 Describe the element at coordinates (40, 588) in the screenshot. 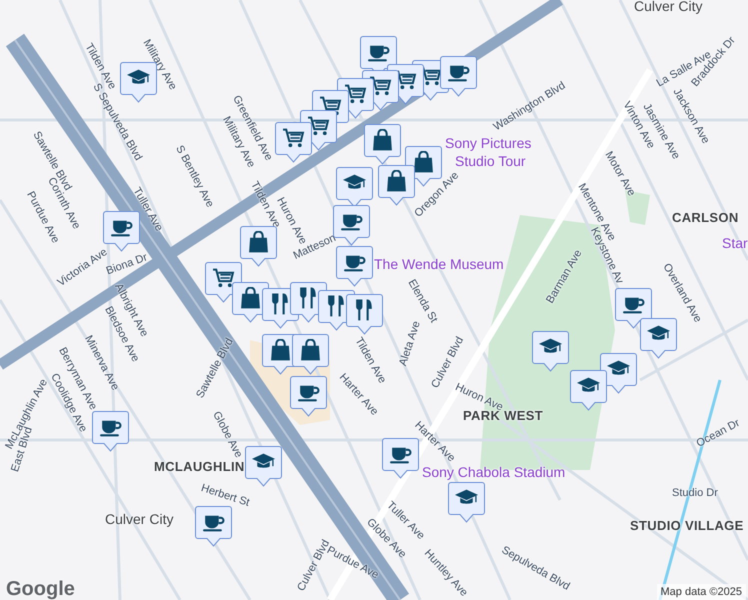

I see `map-logo: Google` at that location.